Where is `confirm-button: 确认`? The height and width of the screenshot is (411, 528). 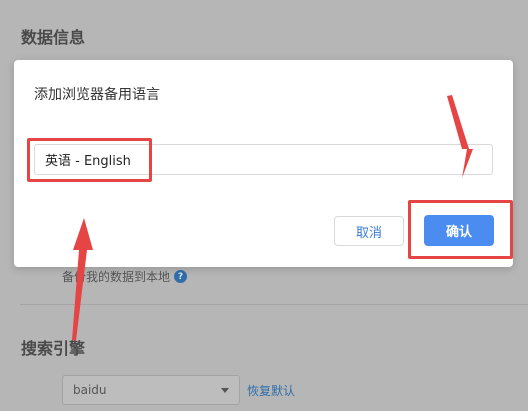 confirm-button: 确认 is located at coordinates (459, 230).